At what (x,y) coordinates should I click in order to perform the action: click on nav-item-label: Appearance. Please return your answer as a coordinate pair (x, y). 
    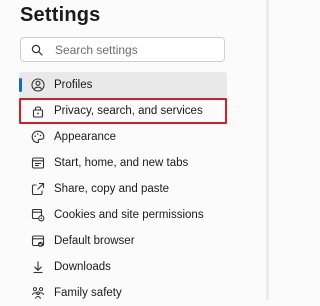
    Looking at the image, I should click on (85, 137).